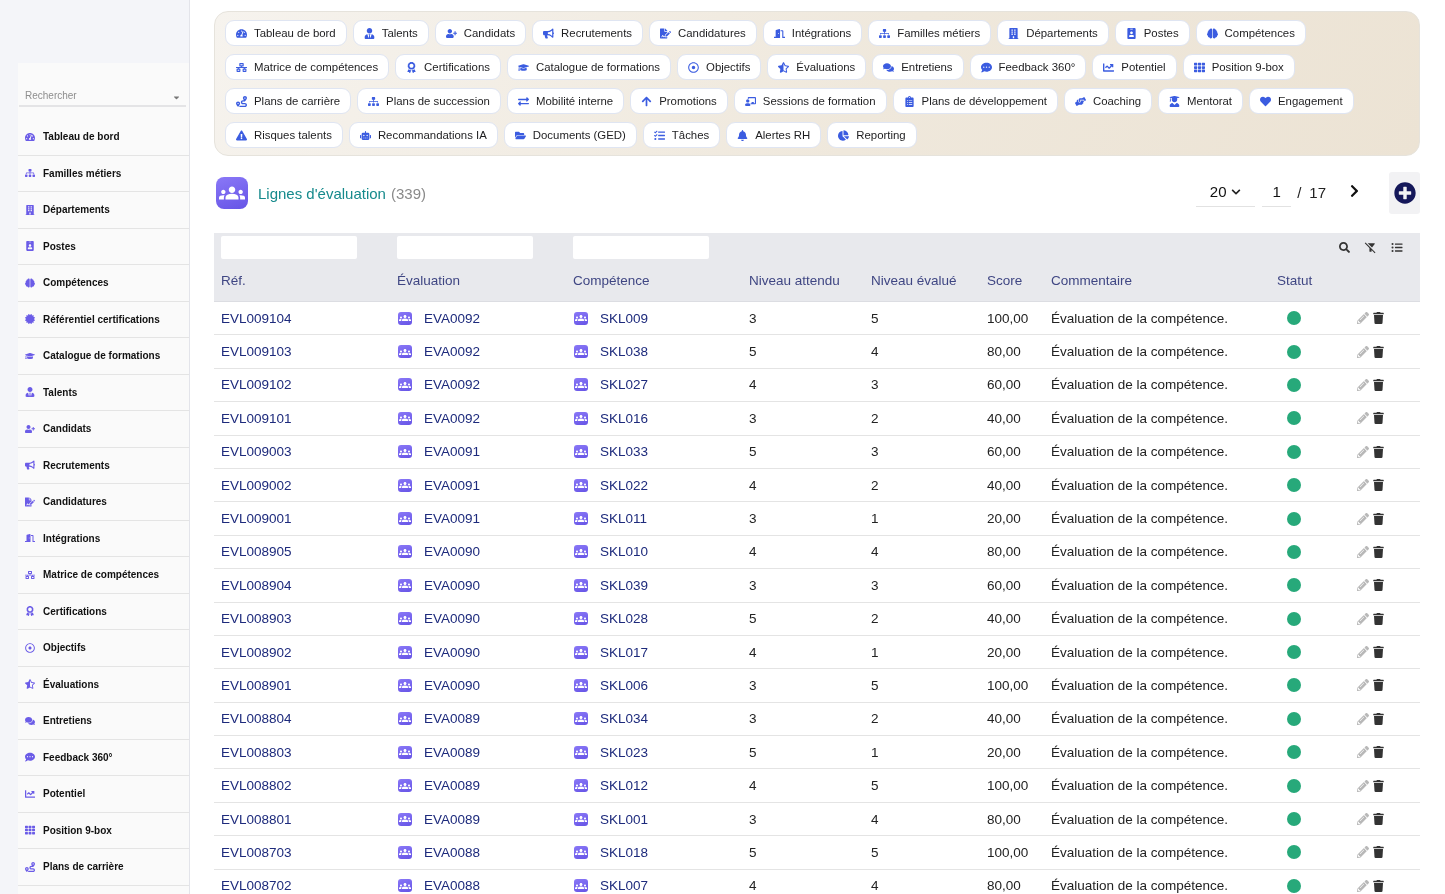 Image resolution: width=1445 pixels, height=894 pixels. Describe the element at coordinates (624, 485) in the screenshot. I see `competence-link: SKL022` at that location.